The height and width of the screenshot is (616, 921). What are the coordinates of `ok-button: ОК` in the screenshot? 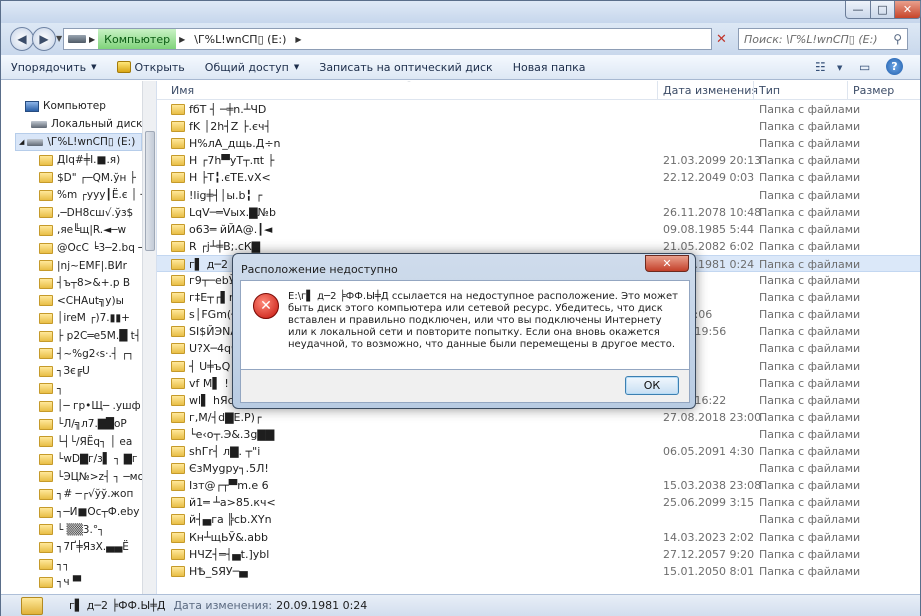 It's located at (652, 385).